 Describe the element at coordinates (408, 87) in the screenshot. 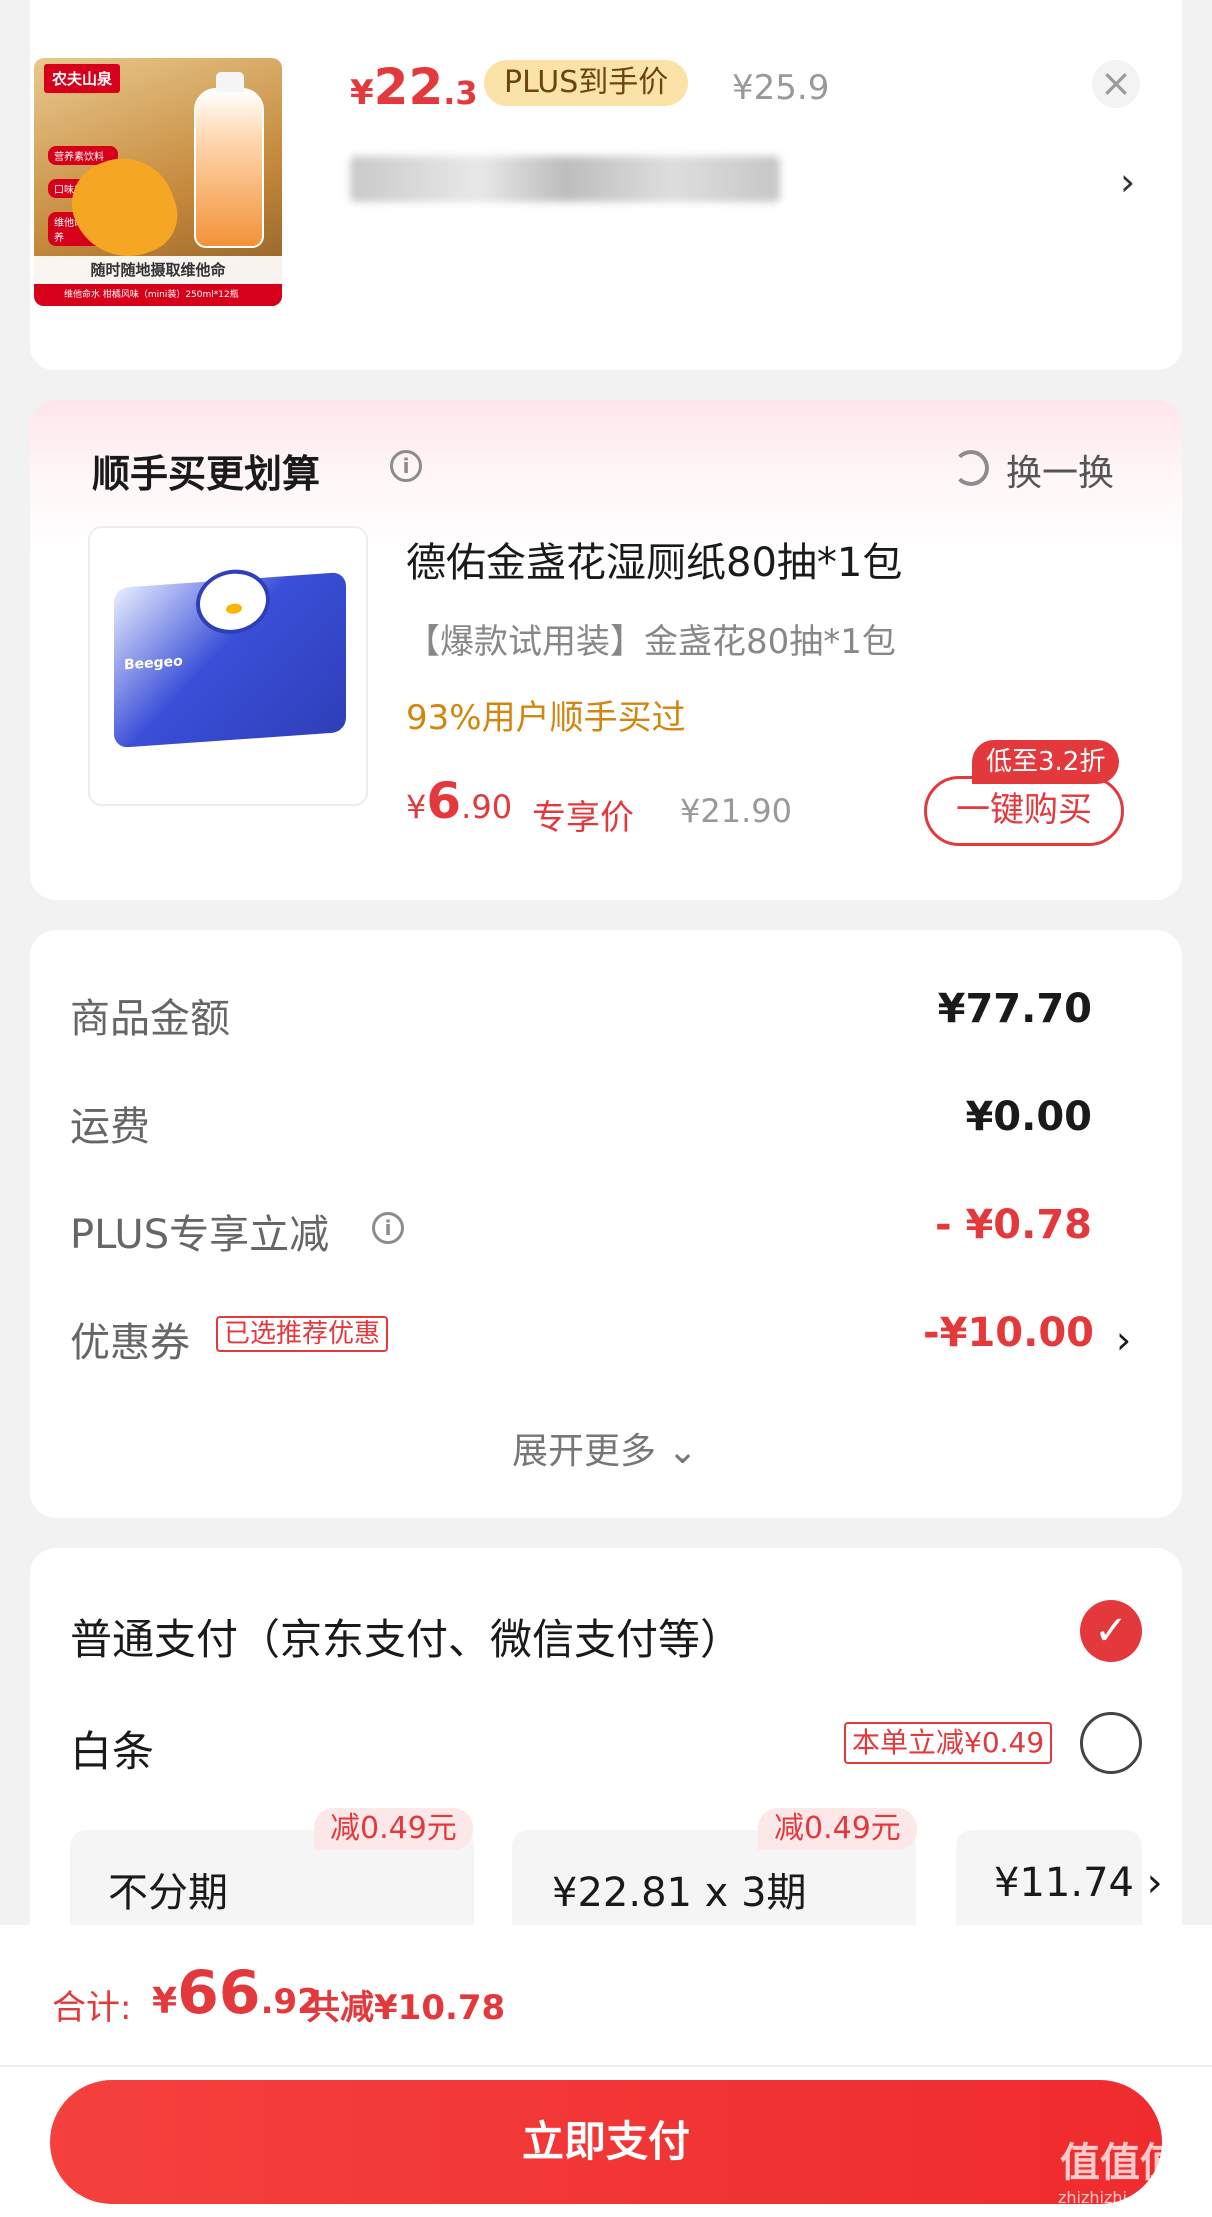

I see `price-int: 22` at that location.